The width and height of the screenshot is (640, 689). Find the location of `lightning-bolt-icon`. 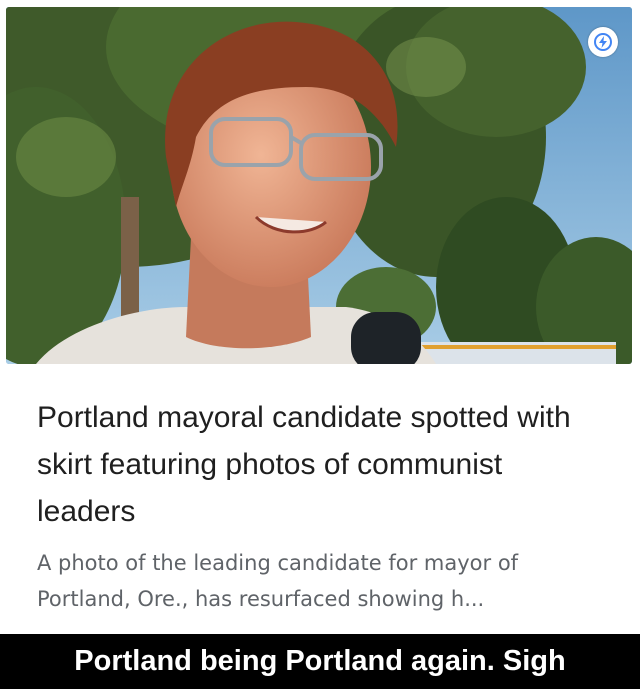

lightning-bolt-icon is located at coordinates (603, 42).